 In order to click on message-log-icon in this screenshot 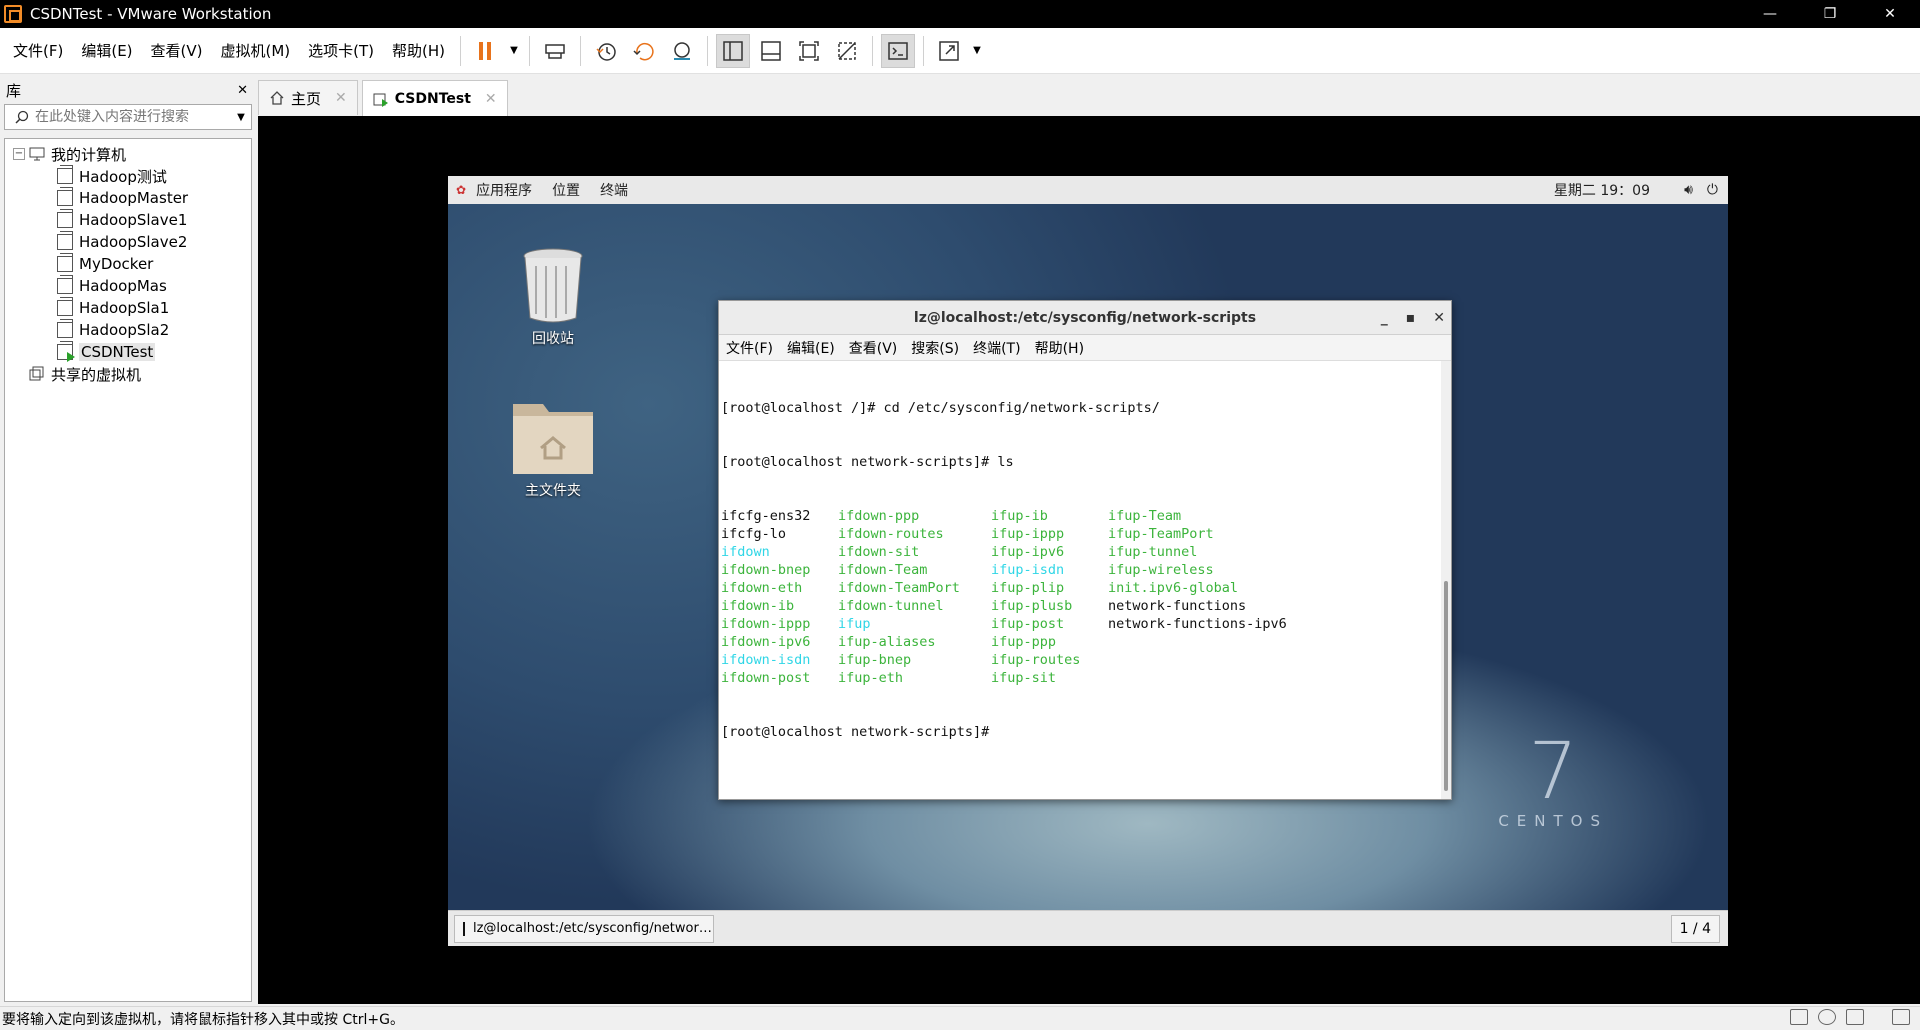, I will do `click(1901, 1017)`.